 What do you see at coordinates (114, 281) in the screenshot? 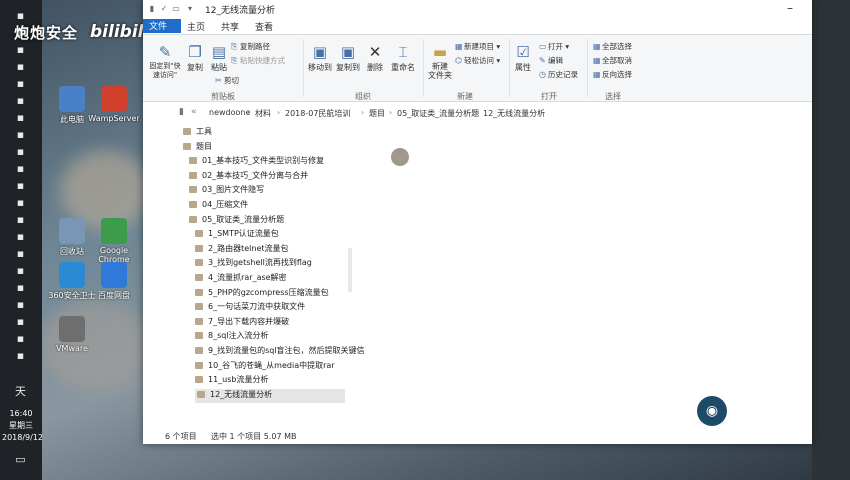
I see `desktop-icon: 百度网盘` at bounding box center [114, 281].